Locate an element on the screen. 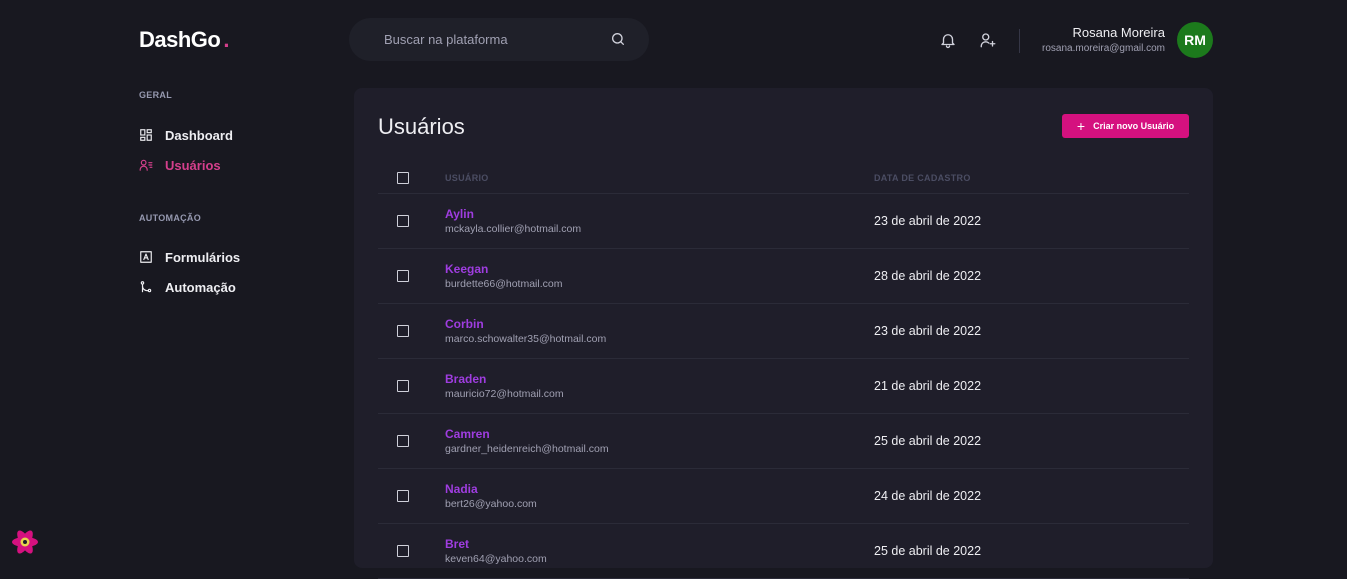 The image size is (1347, 579). sidebar-item-automacao: Automação is located at coordinates (187, 287).